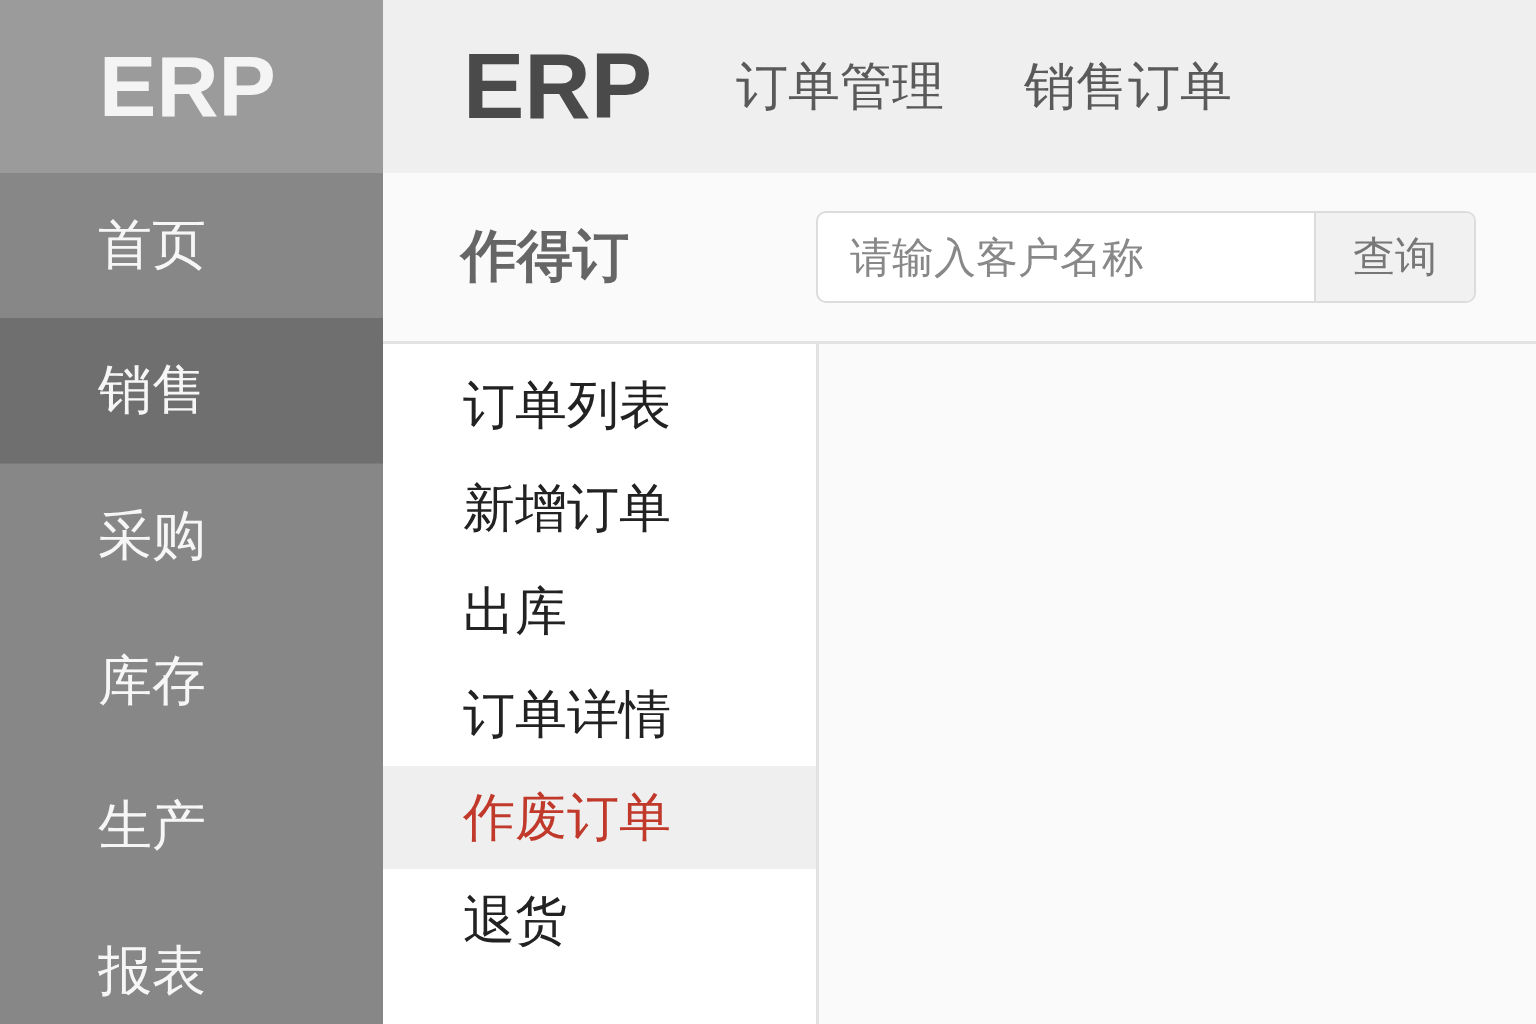 Image resolution: width=1536 pixels, height=1024 pixels. What do you see at coordinates (191, 391) in the screenshot?
I see `sidebar-item: 销售` at bounding box center [191, 391].